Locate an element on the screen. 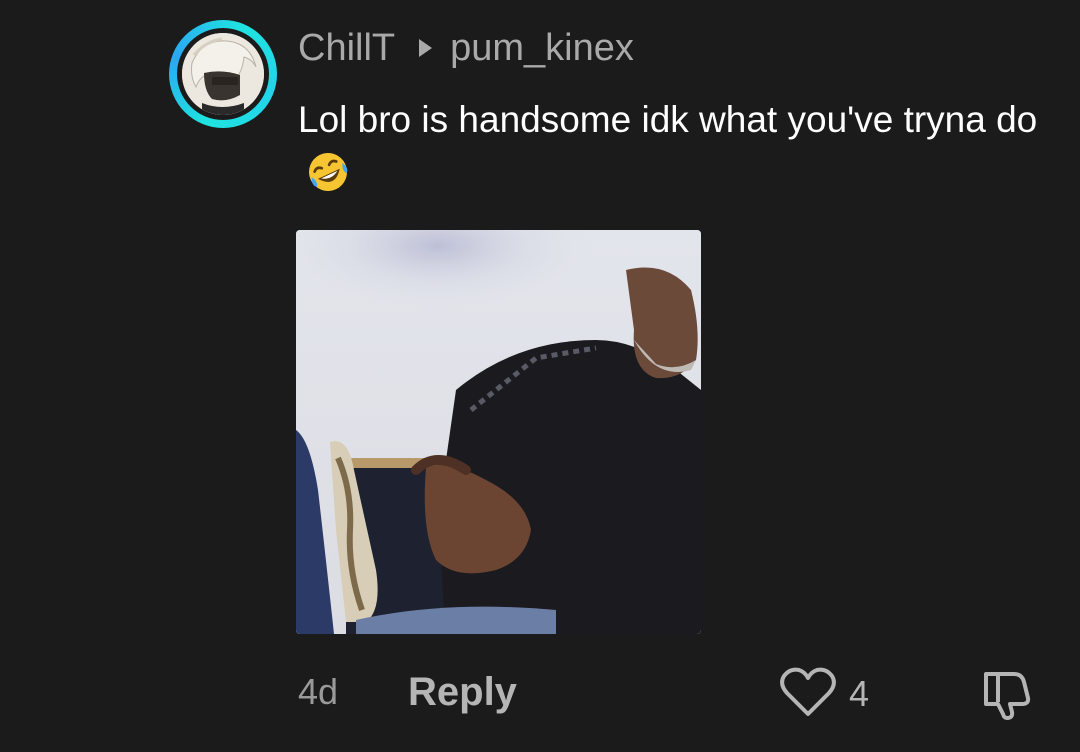 Image resolution: width=1080 pixels, height=752 pixels. author-name: ChillT is located at coordinates (346, 48).